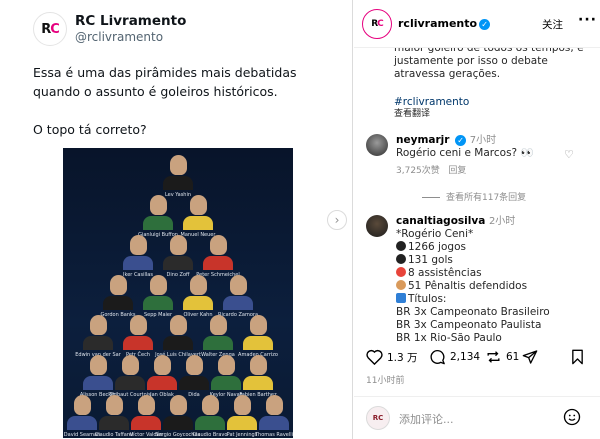 Image resolution: width=600 pixels, height=439 pixels. Describe the element at coordinates (412, 114) in the screenshot. I see `see-translation-link: 查看翻译` at that location.